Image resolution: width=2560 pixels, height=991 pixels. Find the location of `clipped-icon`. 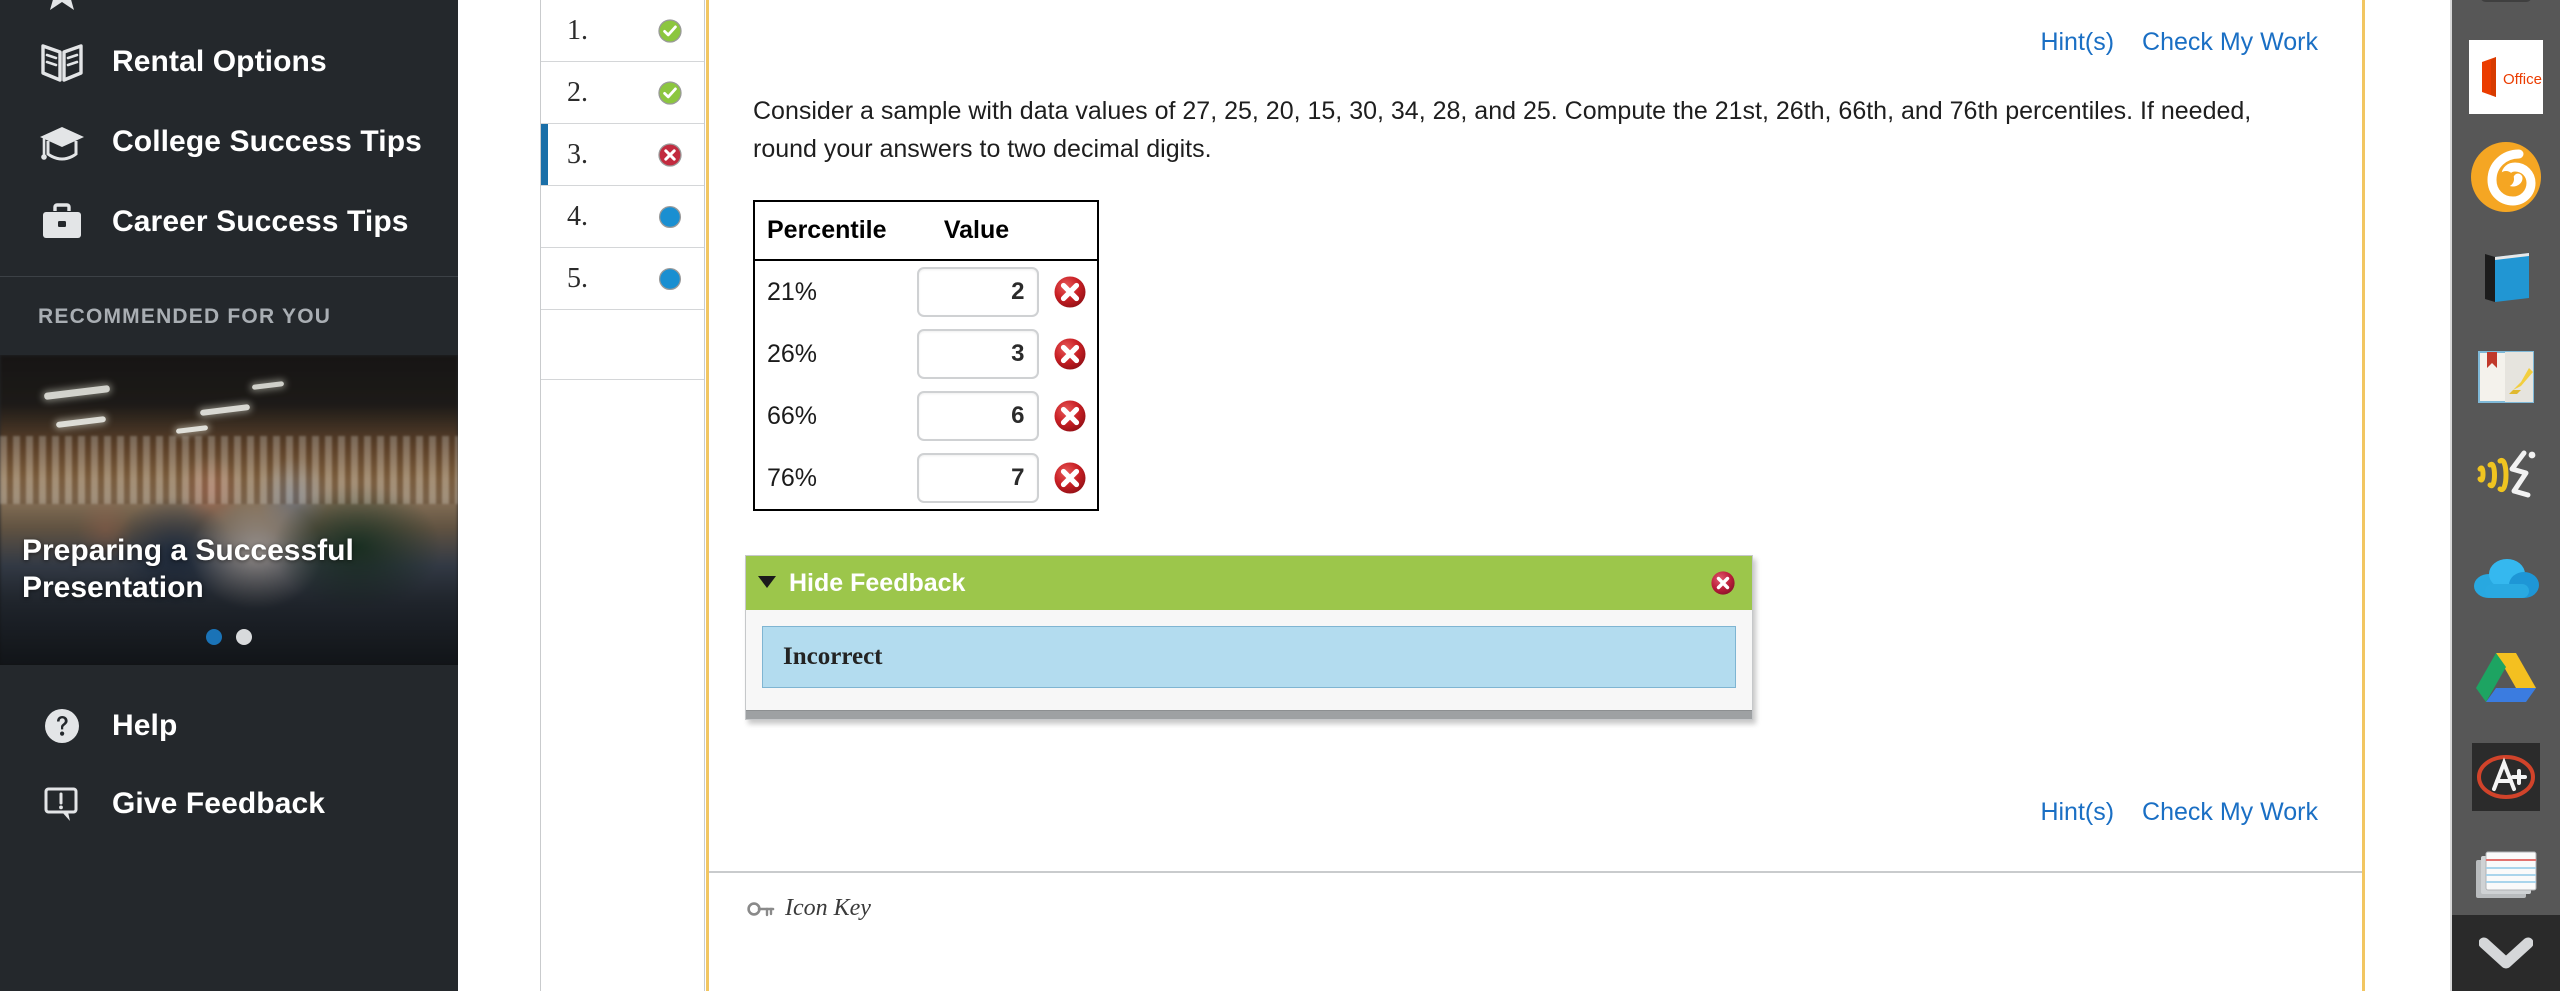

clipped-icon is located at coordinates (2506, 9).